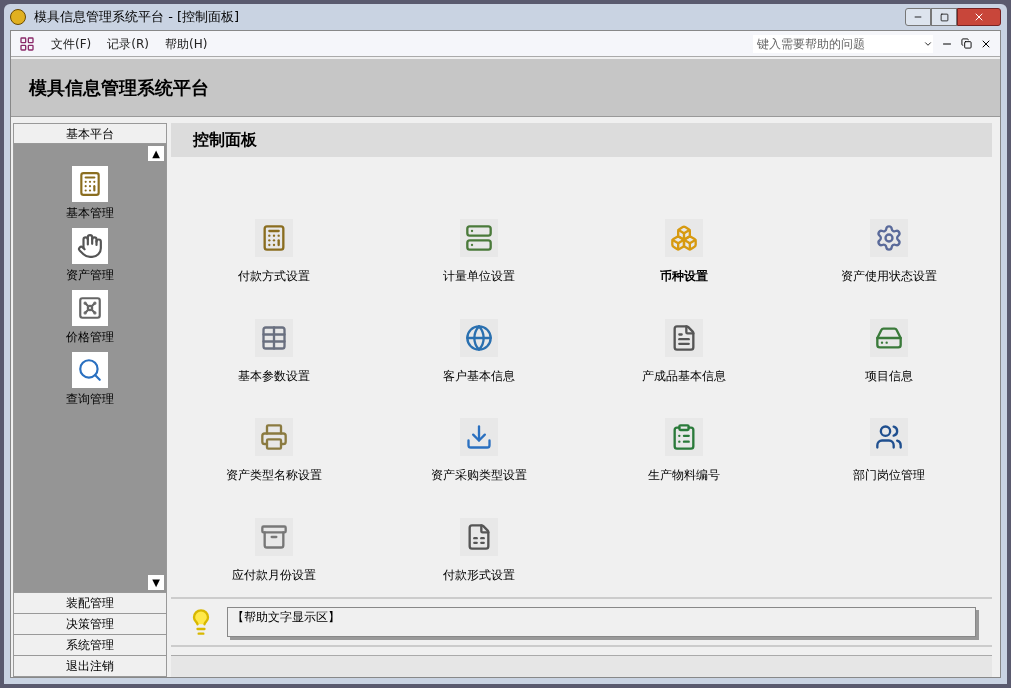 The height and width of the screenshot is (688, 1011). I want to click on sidebar-item: 资产管理, so click(90, 256).